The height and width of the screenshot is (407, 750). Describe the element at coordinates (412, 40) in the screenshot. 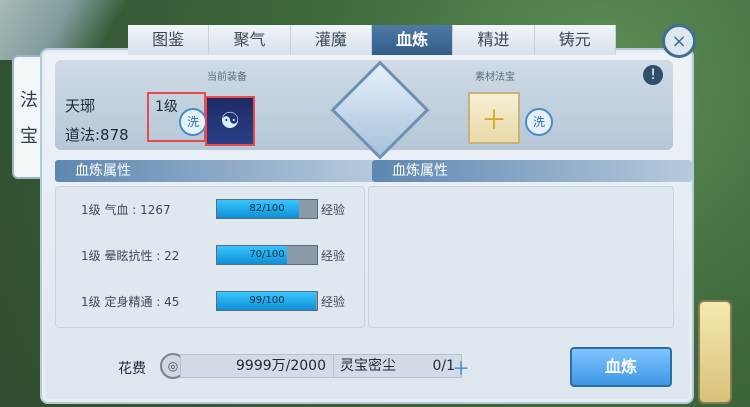

I see `tab-xuelian: 血炼` at that location.